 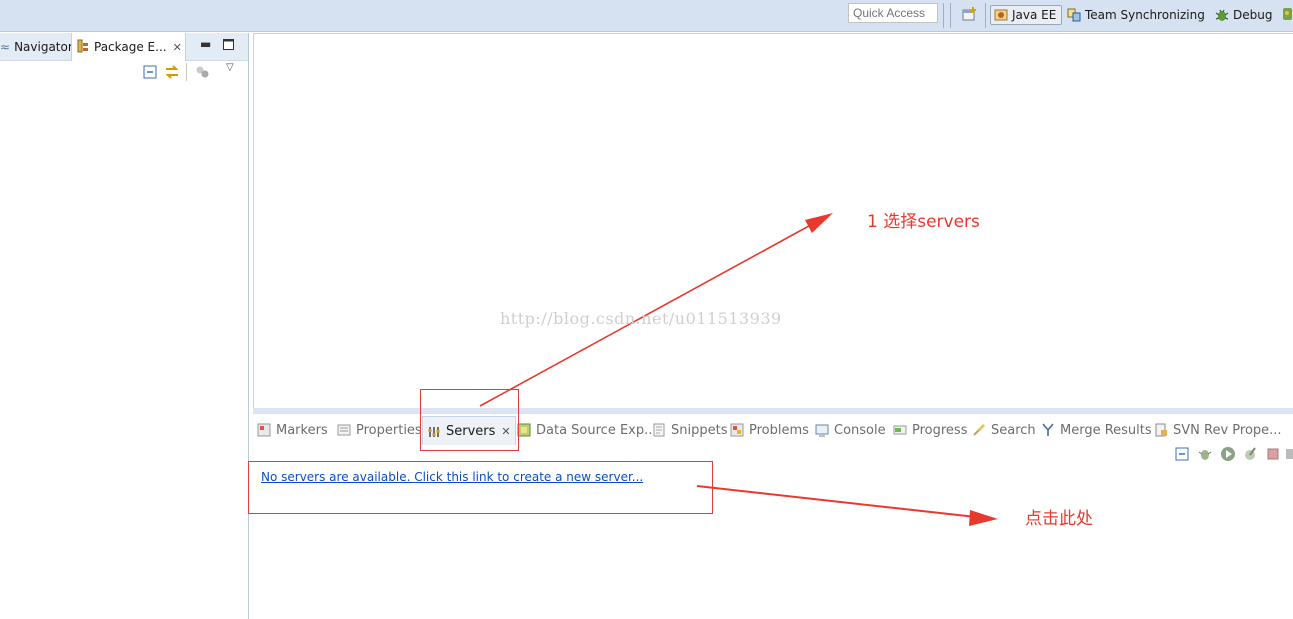 I want to click on annotation-step-1: 1 选择servers, so click(x=923, y=222).